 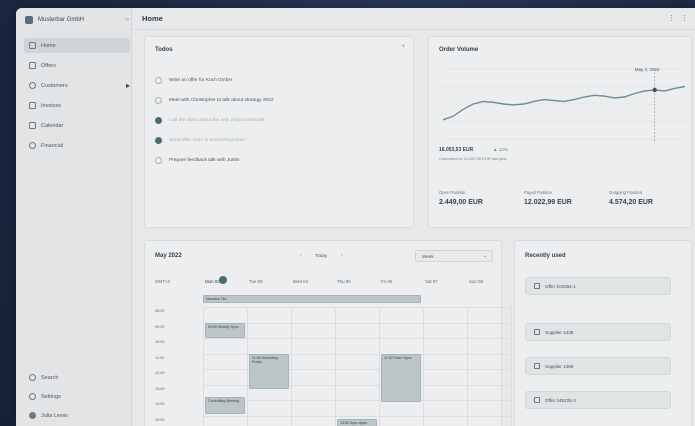 What do you see at coordinates (193, 80) in the screenshot?
I see `todo-item: Write an offer for Koch GmbH` at bounding box center [193, 80].